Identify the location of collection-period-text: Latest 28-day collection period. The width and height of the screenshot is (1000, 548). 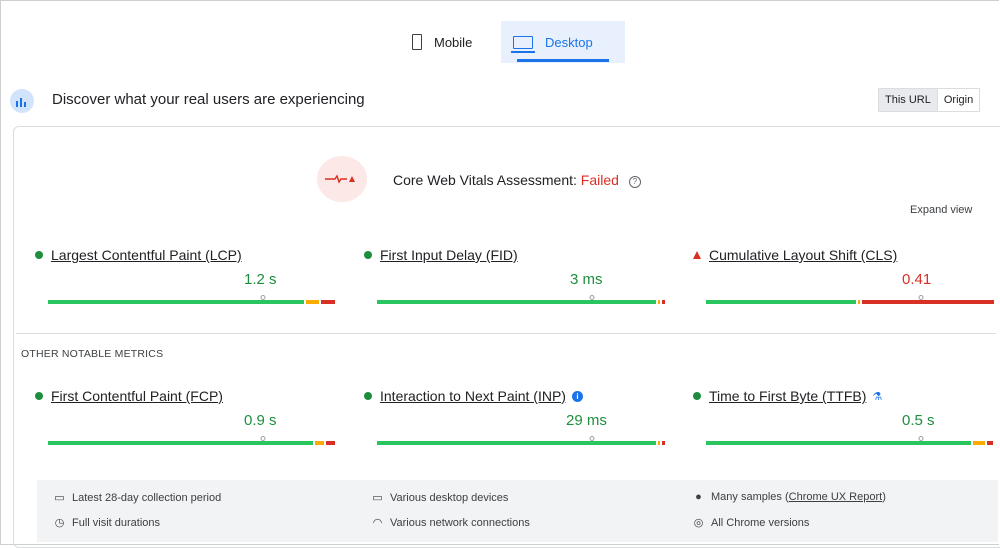
(147, 497).